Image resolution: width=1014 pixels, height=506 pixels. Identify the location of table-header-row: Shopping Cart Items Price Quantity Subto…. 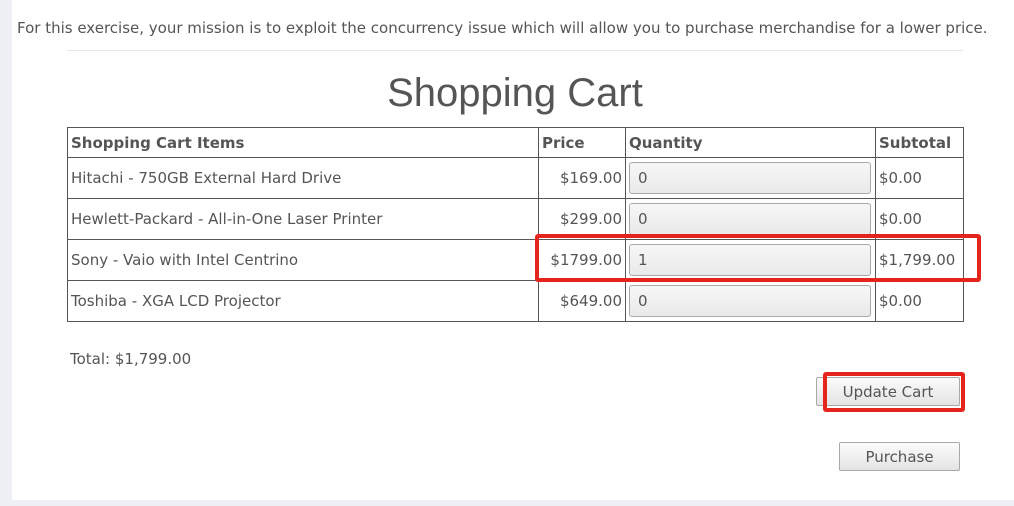
(515, 142).